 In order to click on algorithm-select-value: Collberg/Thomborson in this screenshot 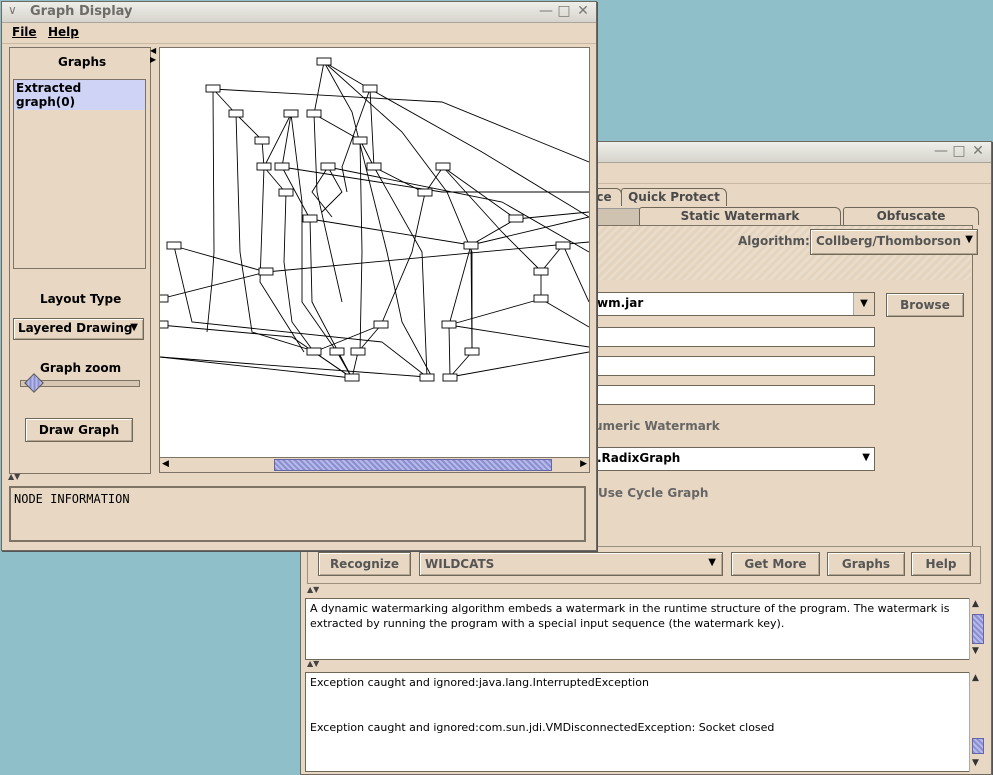, I will do `click(889, 241)`.